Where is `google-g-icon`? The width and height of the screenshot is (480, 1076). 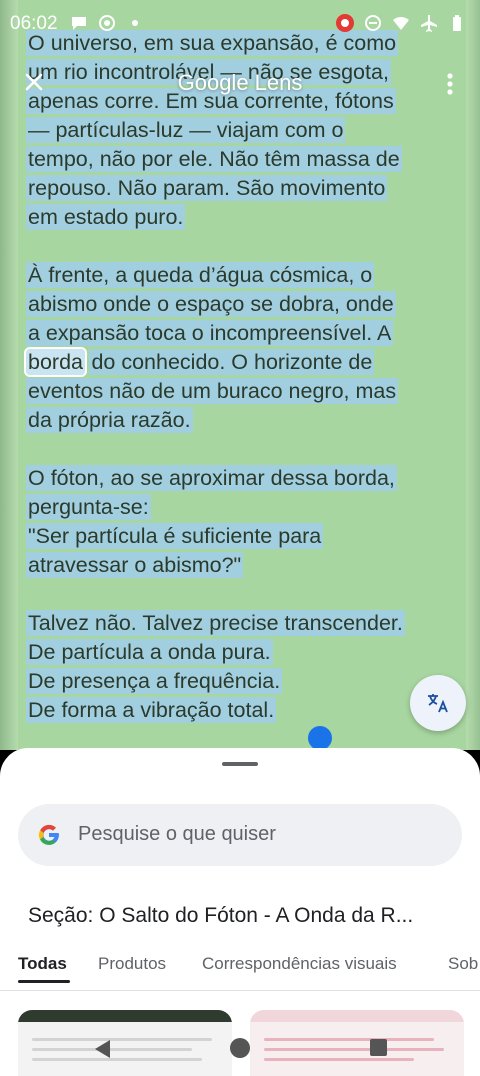
google-g-icon is located at coordinates (48, 834).